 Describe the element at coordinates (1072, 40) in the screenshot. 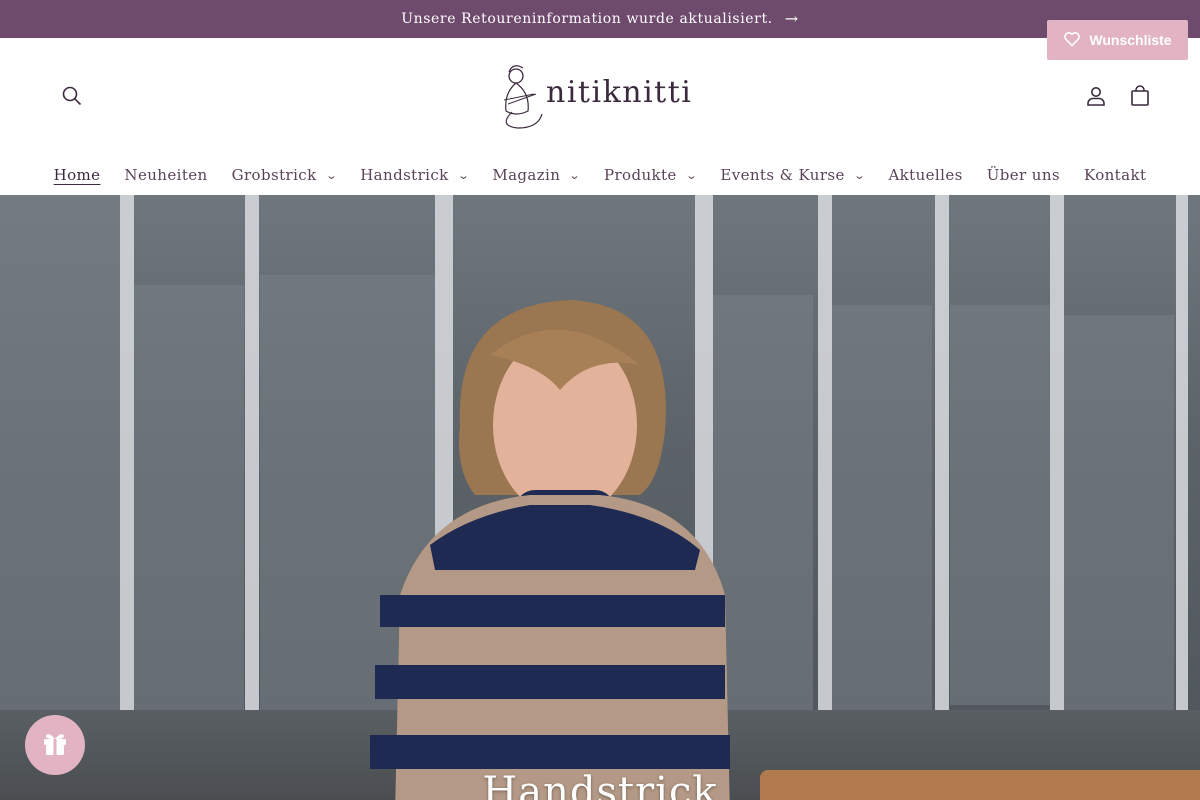

I see `heart-icon` at that location.